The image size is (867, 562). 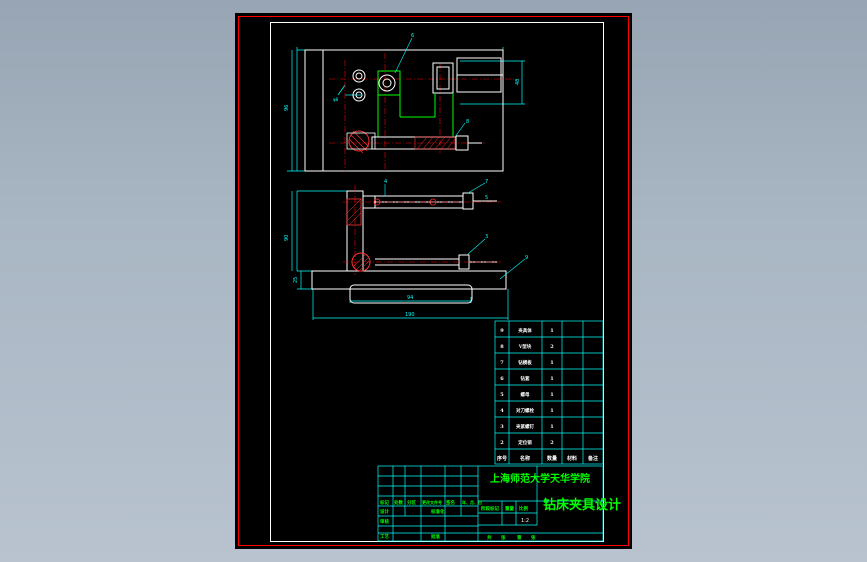 I want to click on front-view: 90 25 94 190 4 7 5 3 9, so click(x=406, y=249).